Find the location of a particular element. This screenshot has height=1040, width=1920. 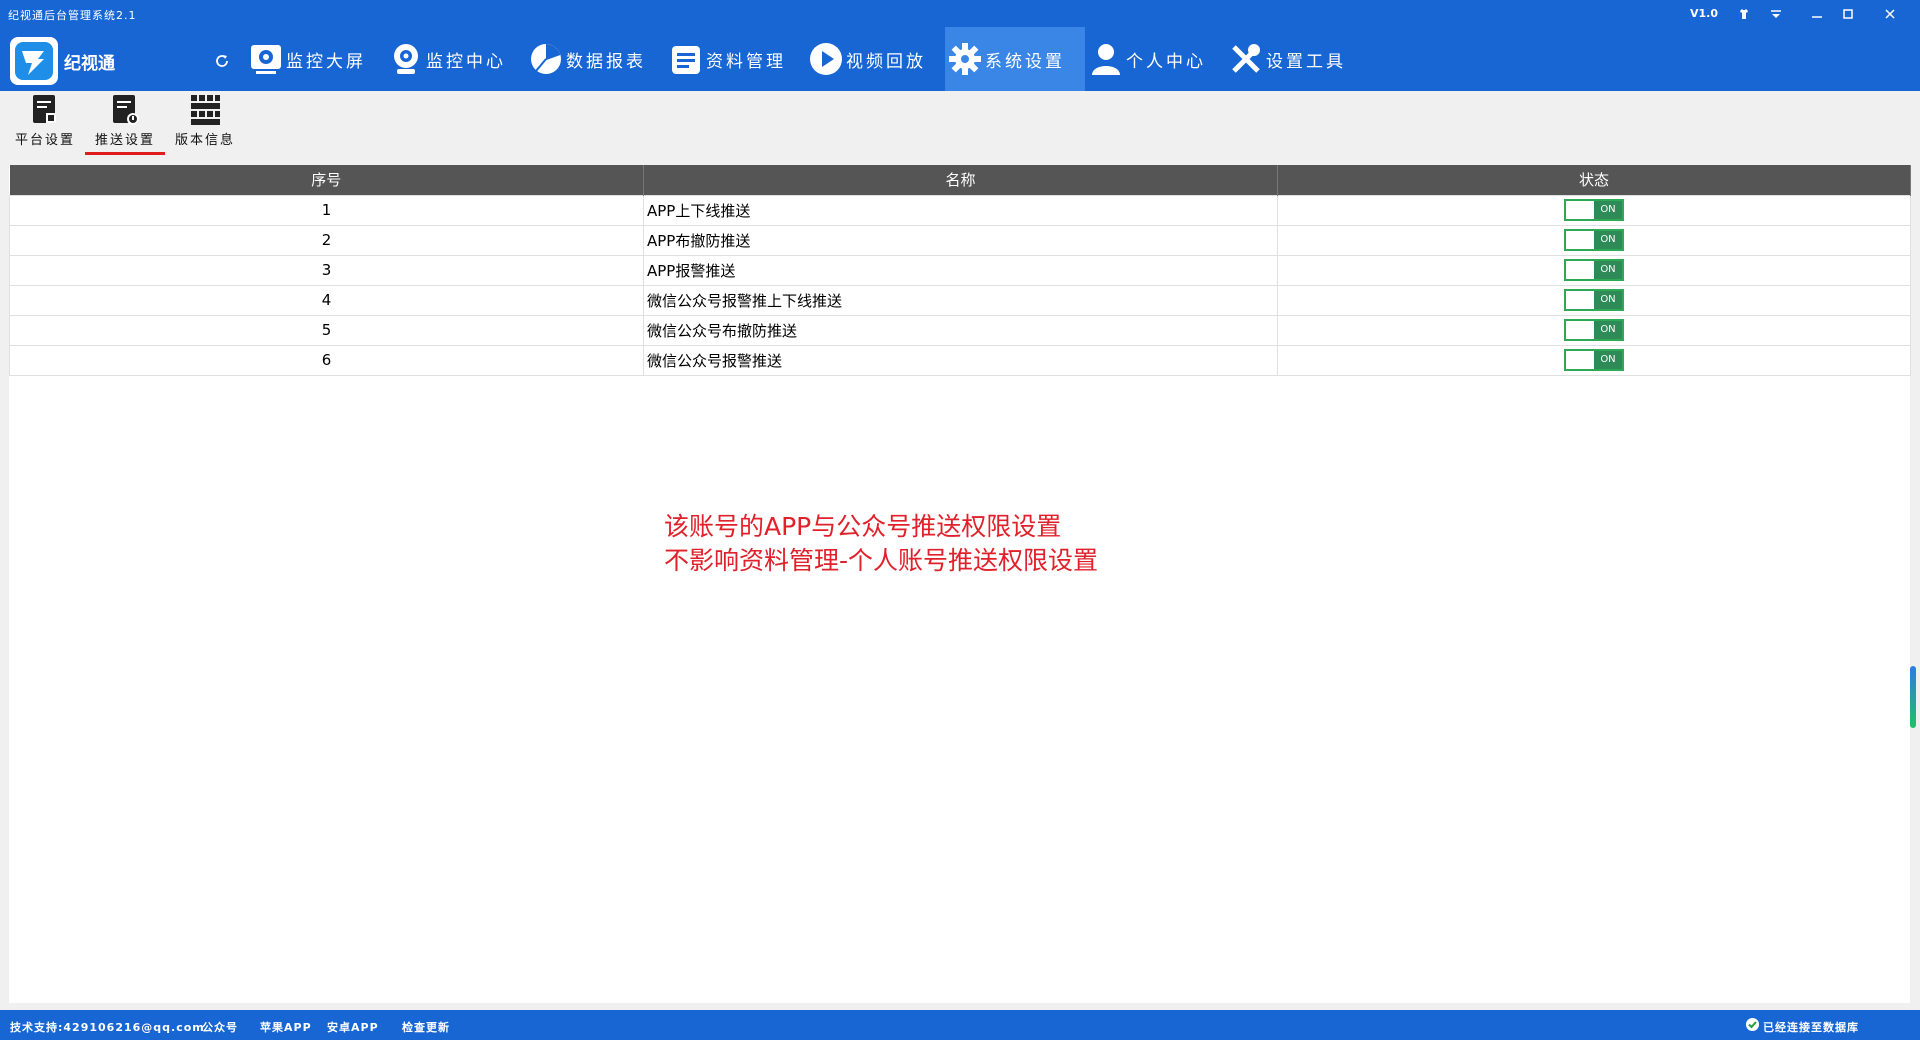

table-row: 4 微信公众号报警推上下线推送 ON is located at coordinates (960, 300).